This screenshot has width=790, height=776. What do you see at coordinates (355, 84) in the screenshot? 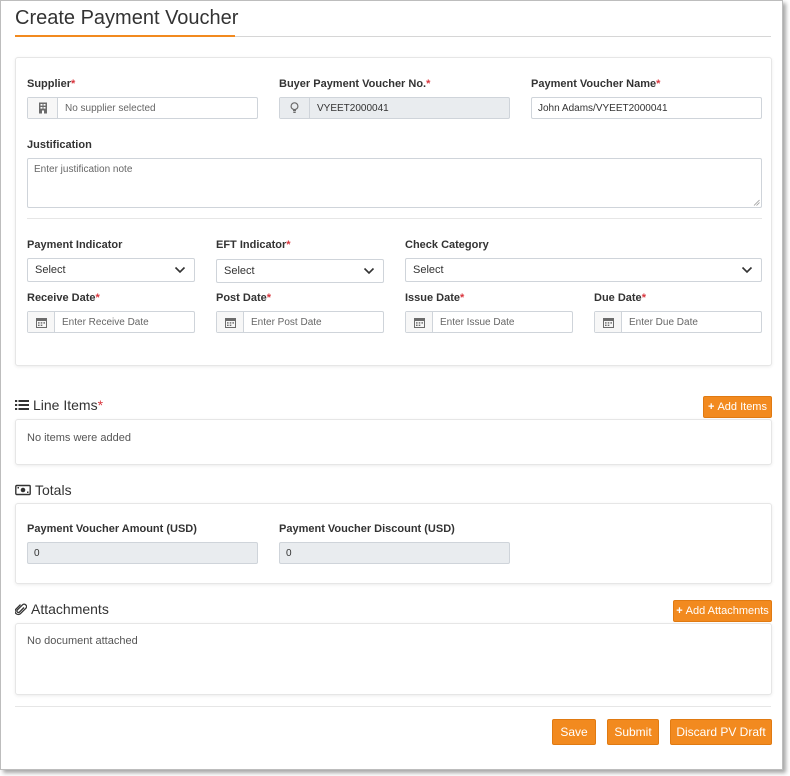
I see `buyer-pv-no-label: Buyer Payment Voucher No.*` at bounding box center [355, 84].